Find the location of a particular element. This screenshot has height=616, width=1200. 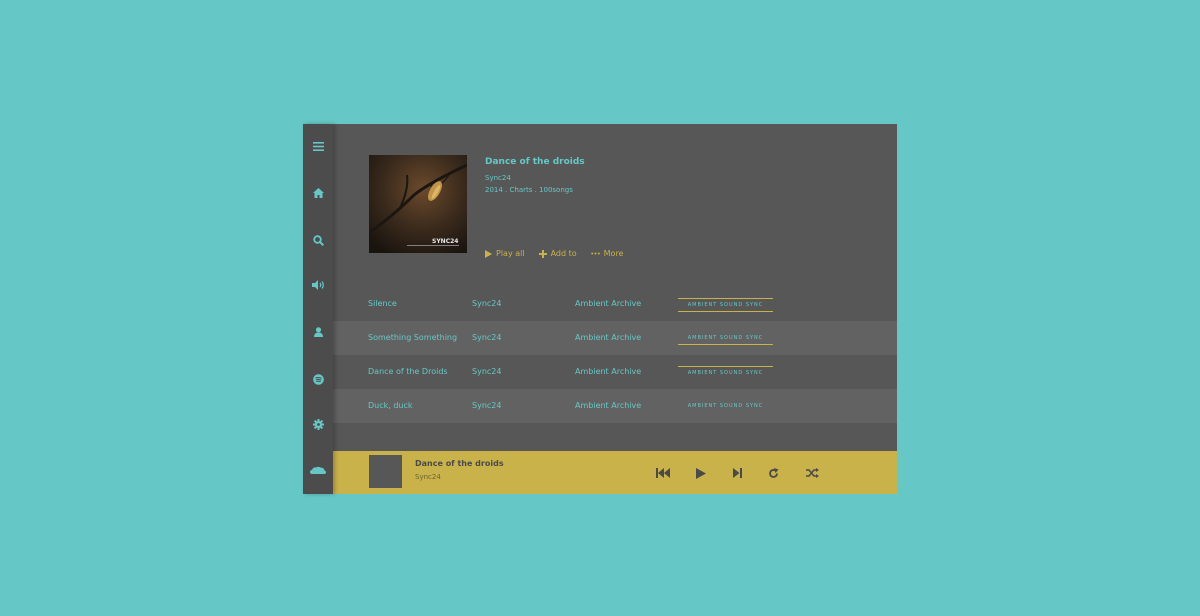

repeat-icon is located at coordinates (773, 472).